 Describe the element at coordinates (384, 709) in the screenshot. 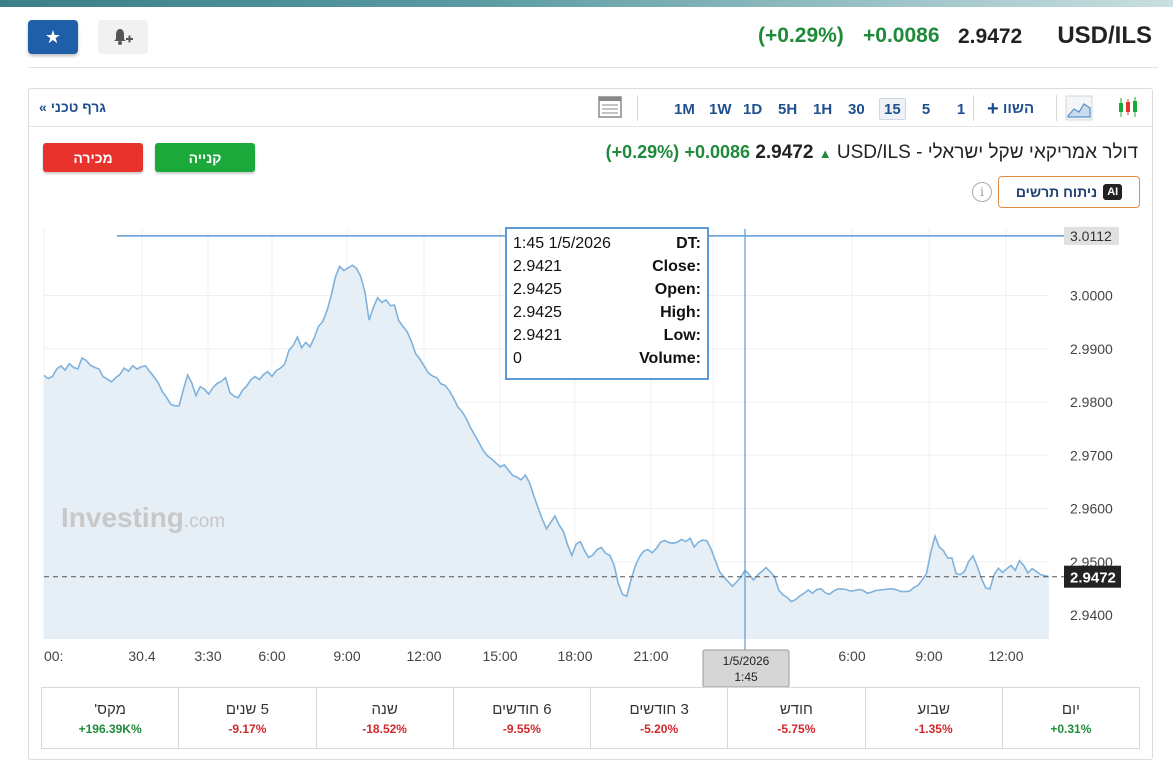

I see `period-label: שנה` at that location.